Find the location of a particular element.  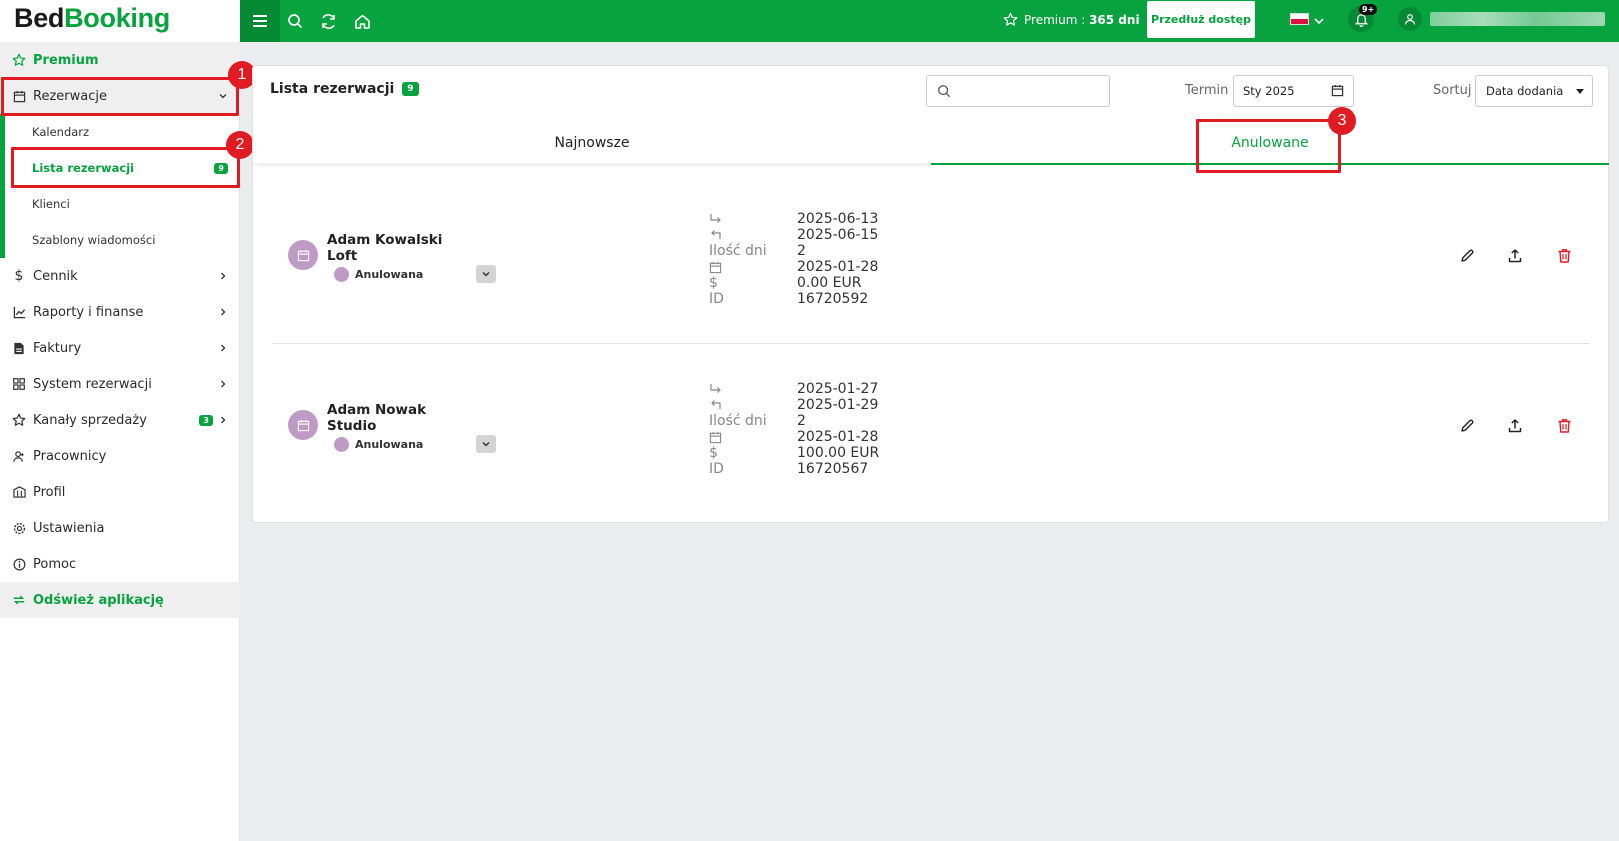

sidebar-item-invoices: Faktury is located at coordinates (120, 348).